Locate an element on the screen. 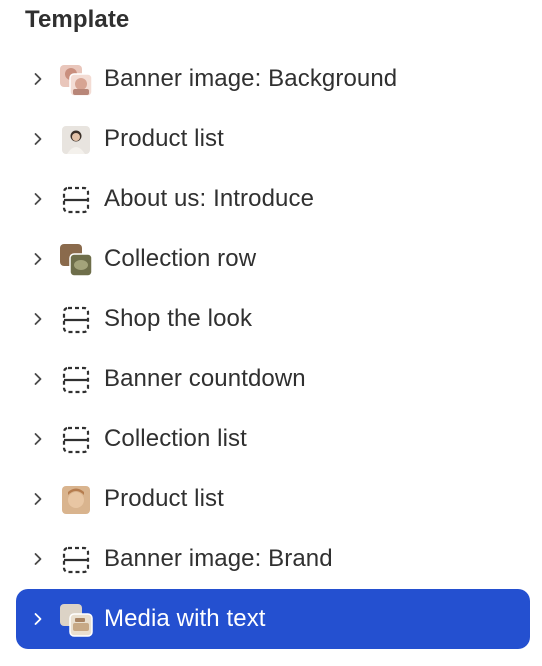 The image size is (542, 666). section-label: About us: Introduce is located at coordinates (209, 198).